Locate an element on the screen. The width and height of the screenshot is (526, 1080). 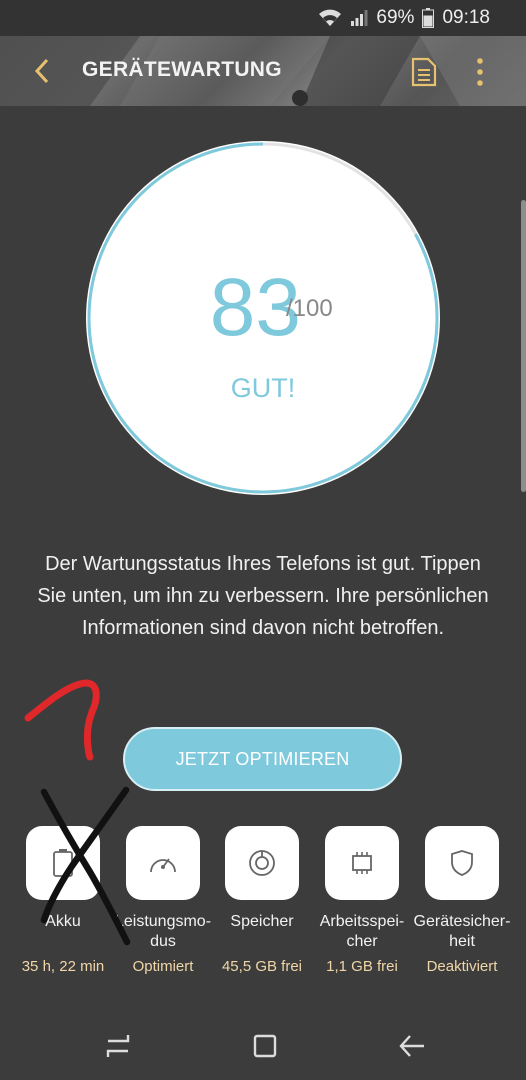
tile-security-label: Gerätesicher-heit is located at coordinates (462, 931).